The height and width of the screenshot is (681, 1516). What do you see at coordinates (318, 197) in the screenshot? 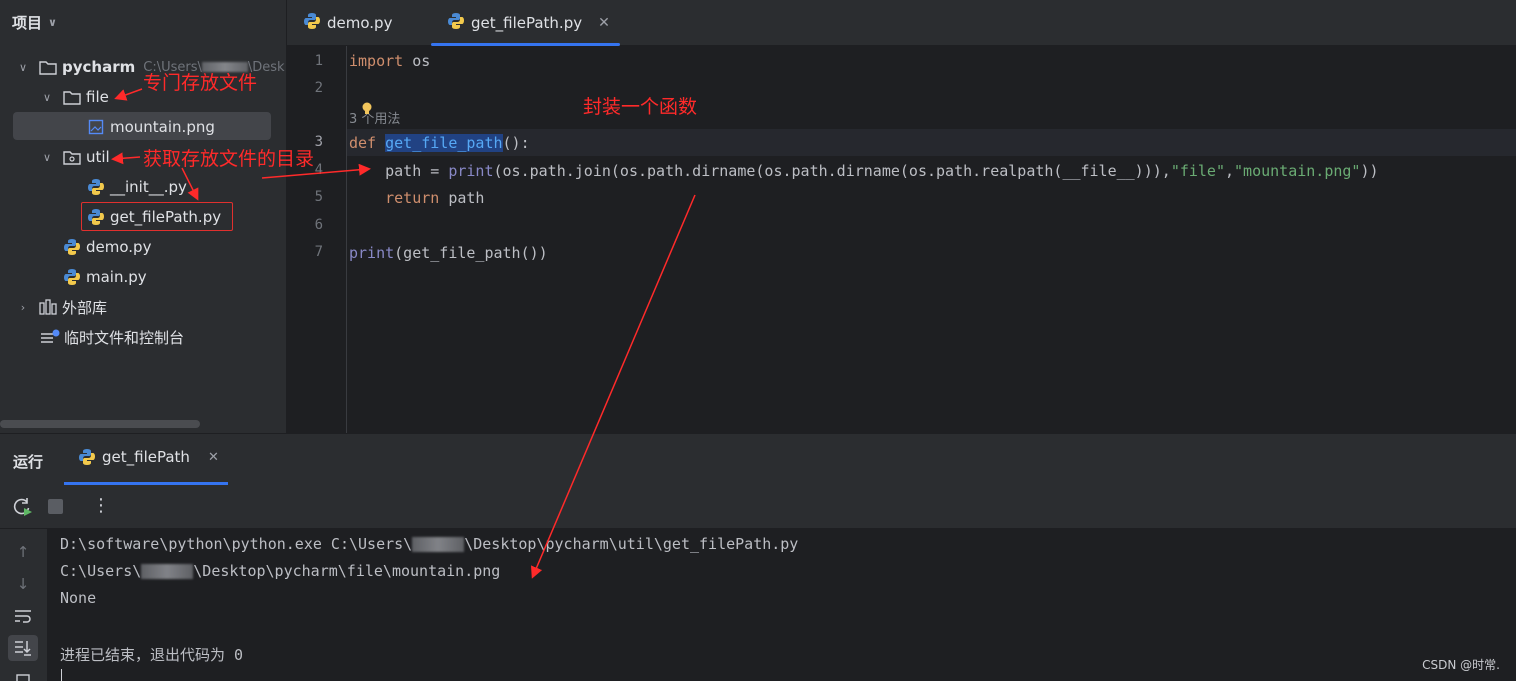
I see `line-number: 5` at bounding box center [318, 197].